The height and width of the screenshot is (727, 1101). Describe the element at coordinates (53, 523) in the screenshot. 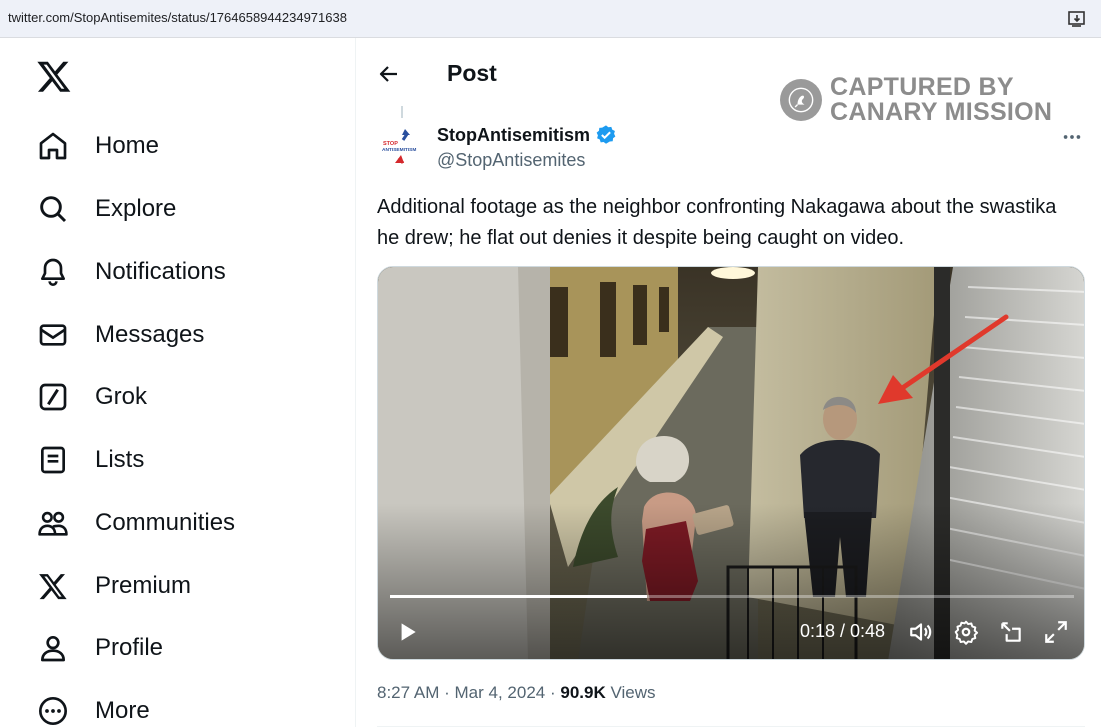

I see `people-icon` at that location.